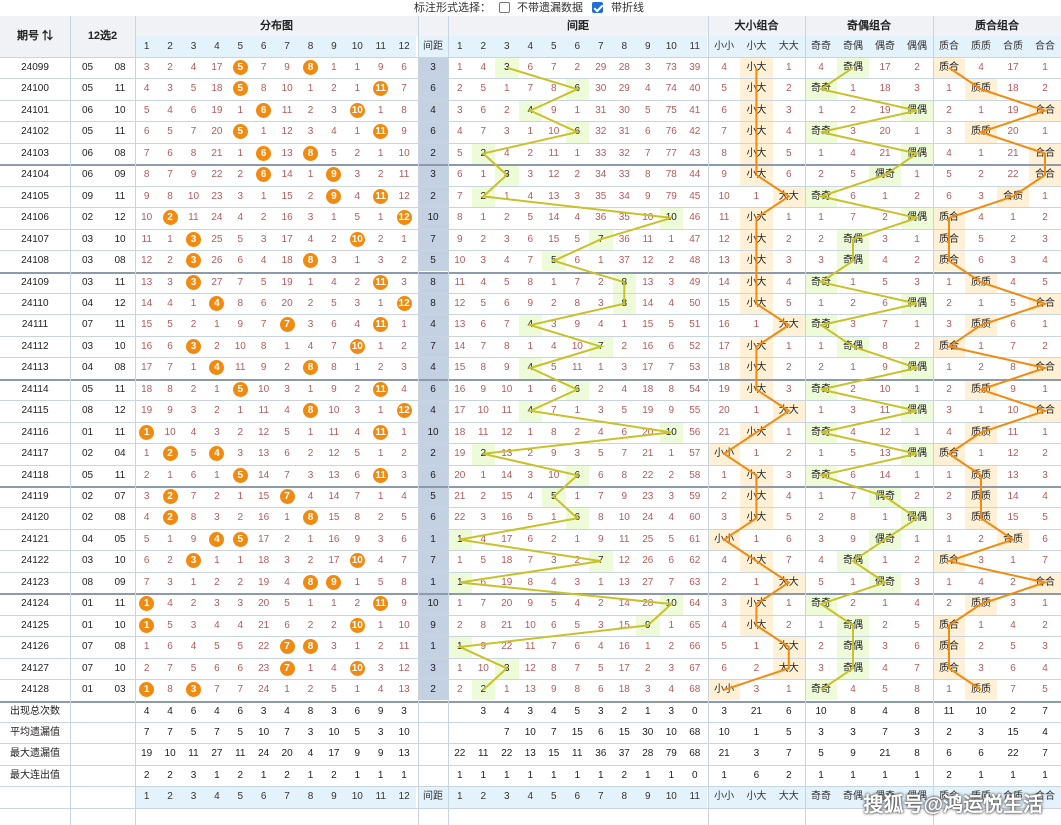 The height and width of the screenshot is (825, 1061). What do you see at coordinates (577, 754) in the screenshot?
I see `stat-gap-cell: 11` at bounding box center [577, 754].